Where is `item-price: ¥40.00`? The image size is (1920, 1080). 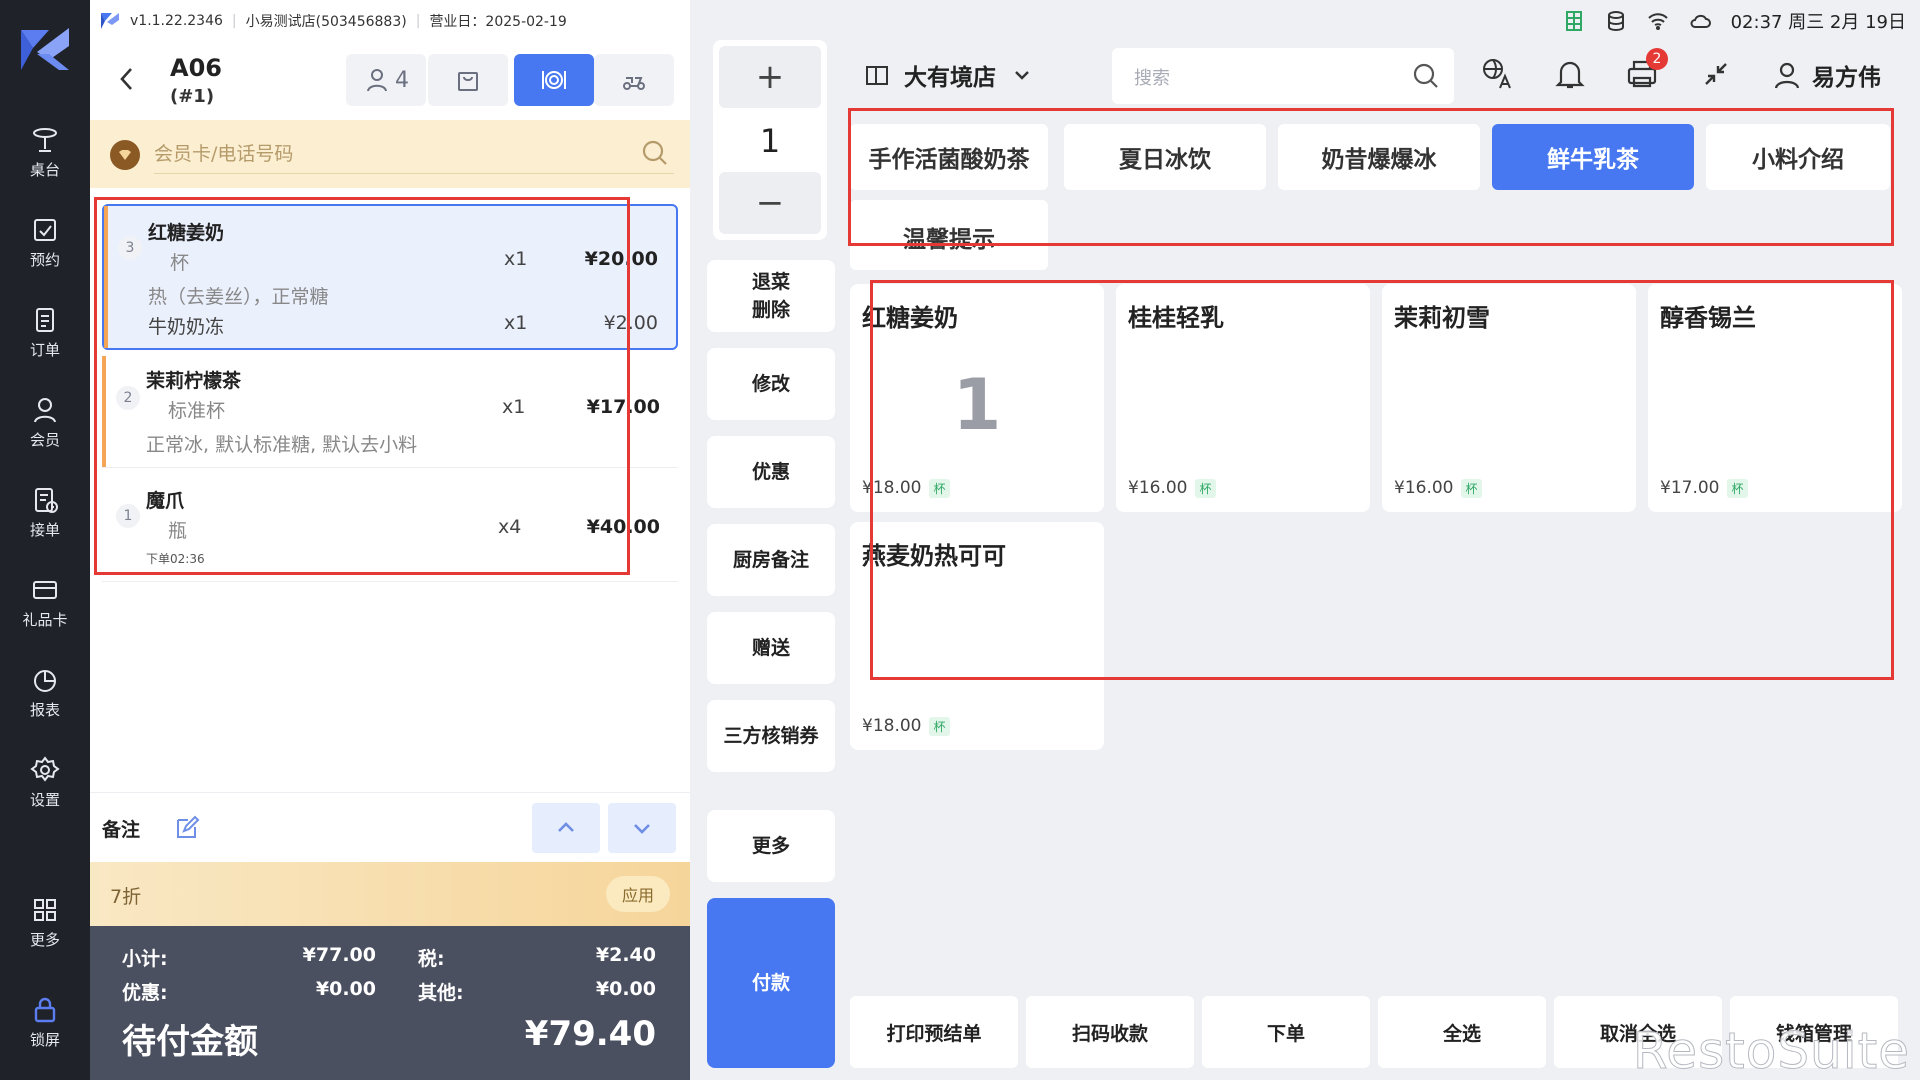 item-price: ¥40.00 is located at coordinates (623, 527).